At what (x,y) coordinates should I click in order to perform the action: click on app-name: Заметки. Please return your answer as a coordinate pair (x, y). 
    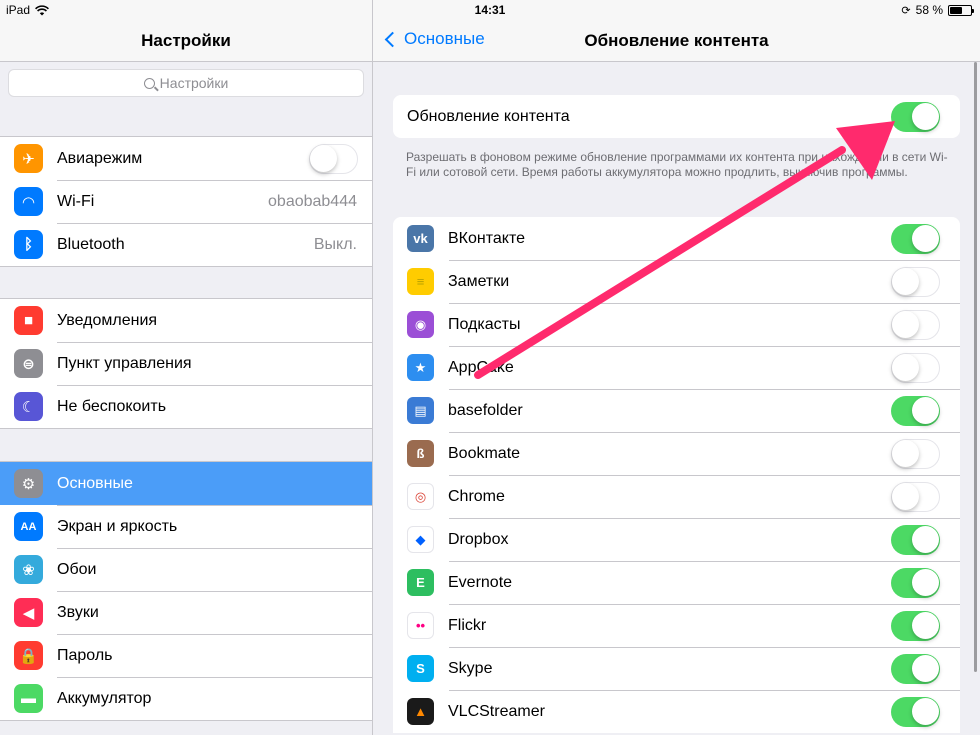
    Looking at the image, I should click on (479, 281).